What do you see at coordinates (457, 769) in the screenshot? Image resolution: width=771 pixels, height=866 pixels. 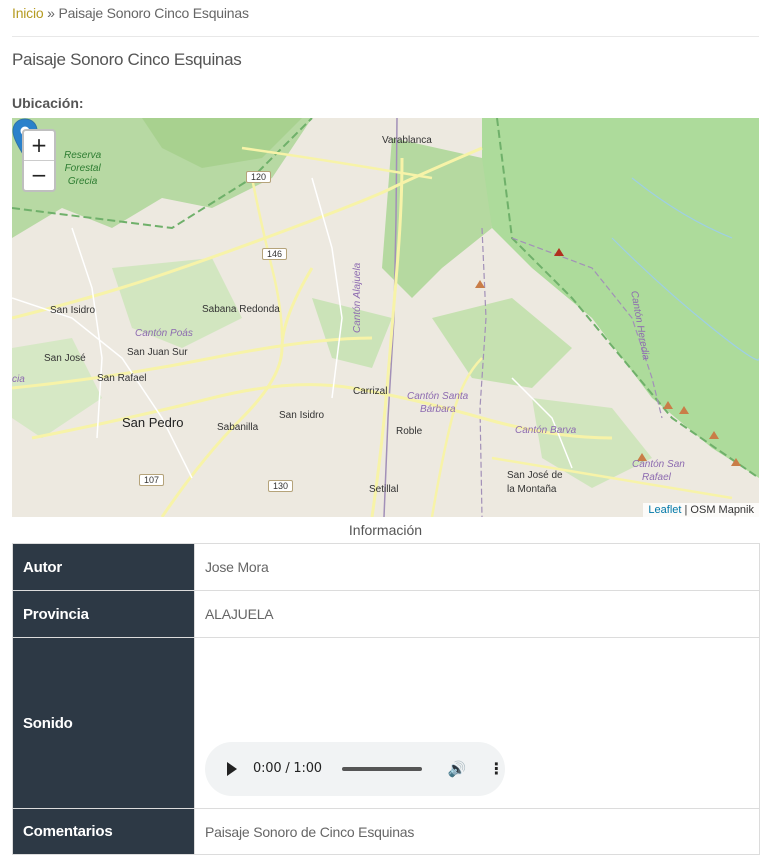 I see `volume-icon: 🔊` at bounding box center [457, 769].